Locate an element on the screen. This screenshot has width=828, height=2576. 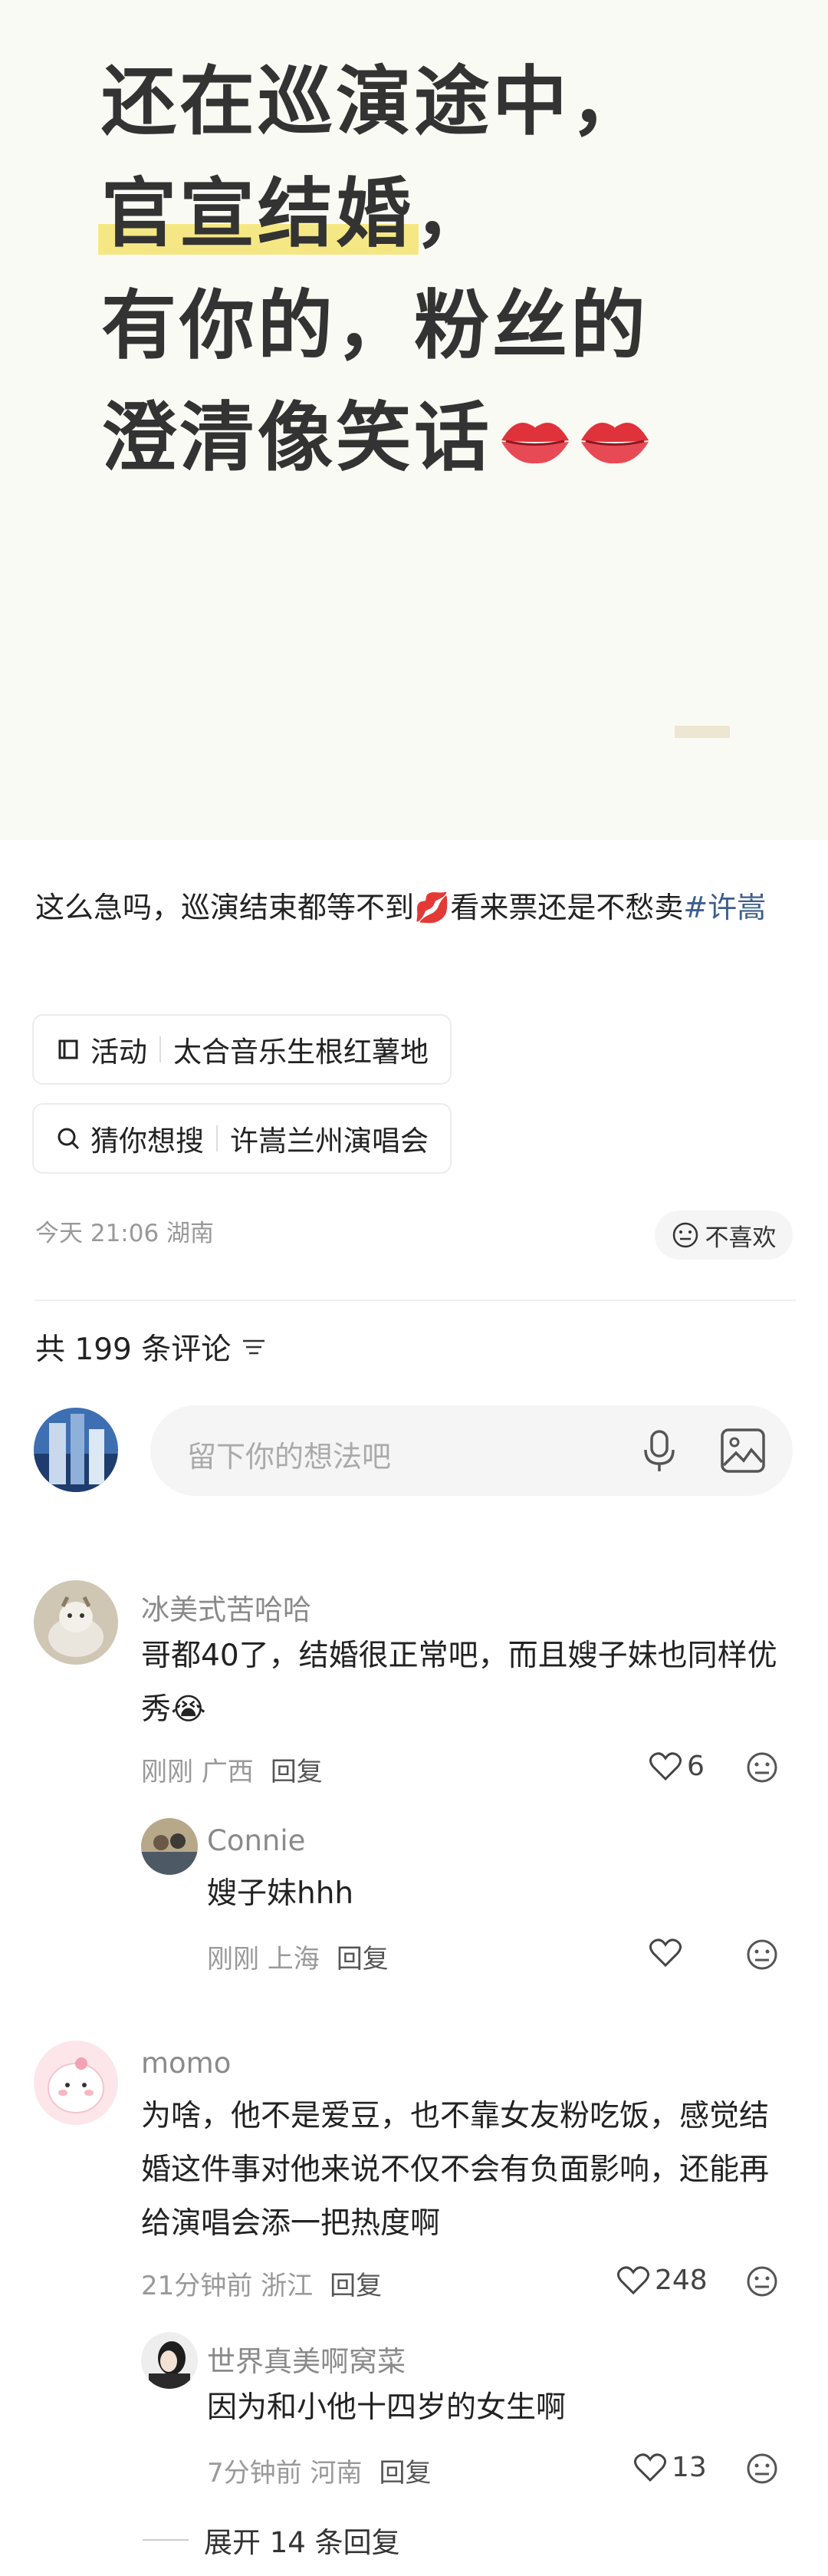
image-icon is located at coordinates (743, 1452).